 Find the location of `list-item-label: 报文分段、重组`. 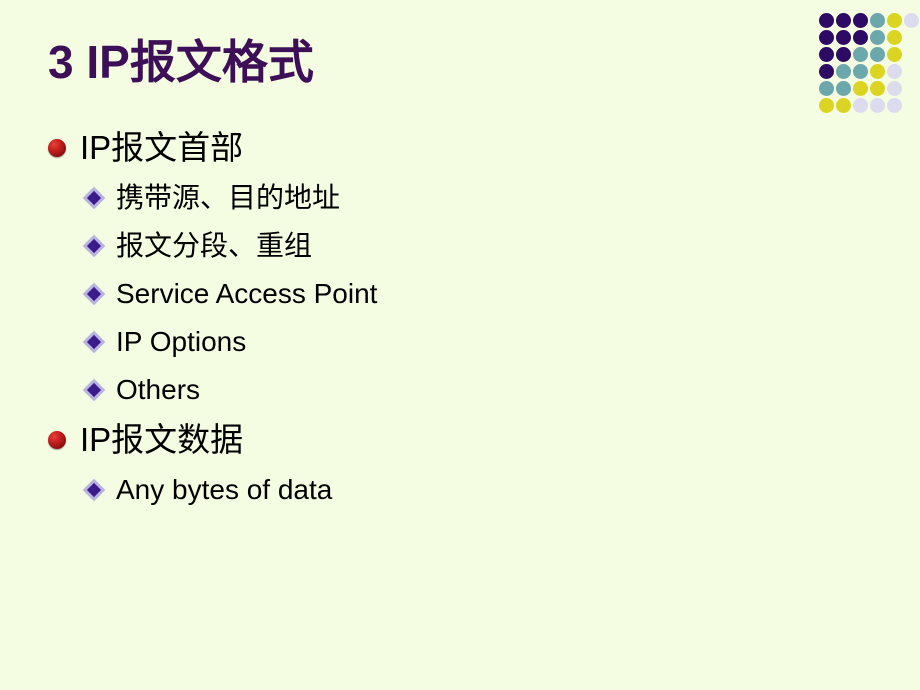

list-item-label: 报文分段、重组 is located at coordinates (214, 245).